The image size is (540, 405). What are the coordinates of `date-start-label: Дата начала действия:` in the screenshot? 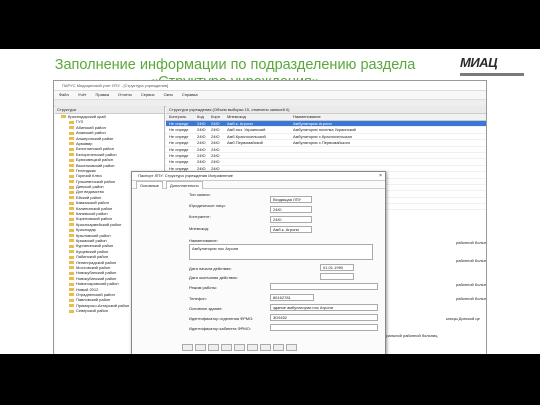 It's located at (210, 268).